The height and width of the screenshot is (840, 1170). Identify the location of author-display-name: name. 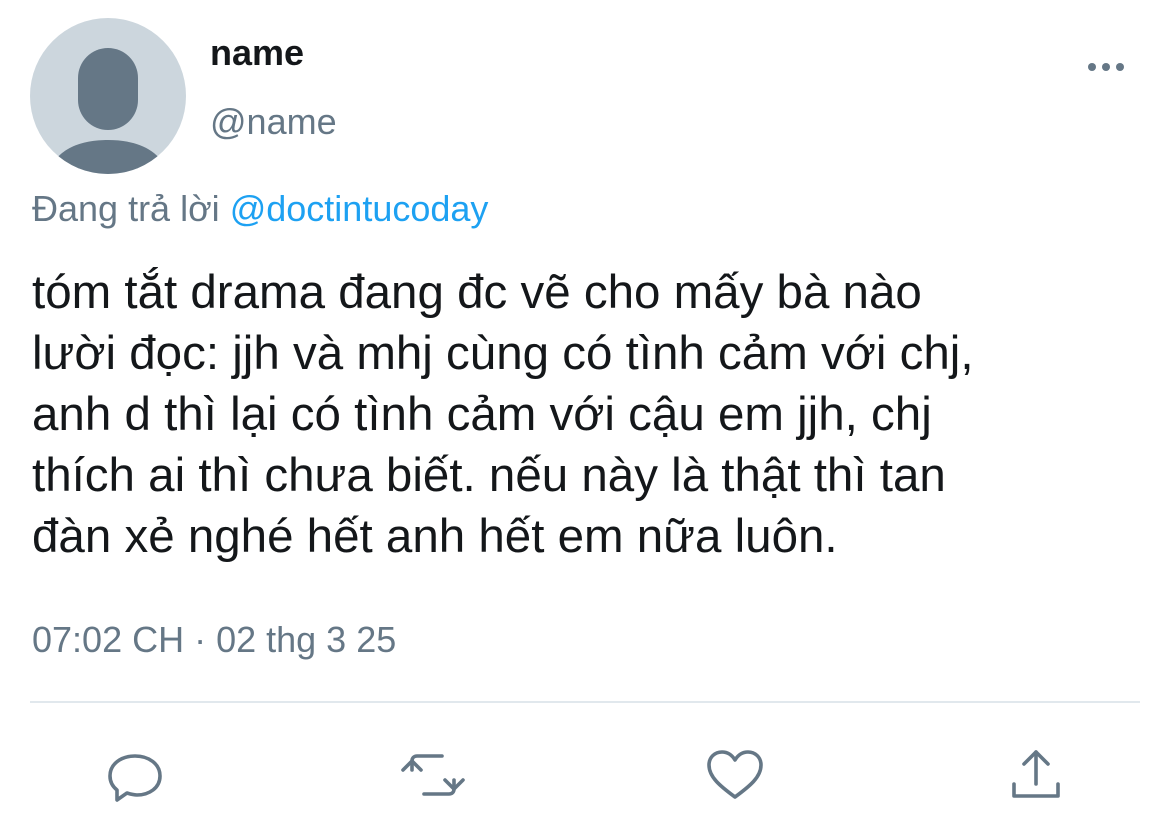
(257, 53).